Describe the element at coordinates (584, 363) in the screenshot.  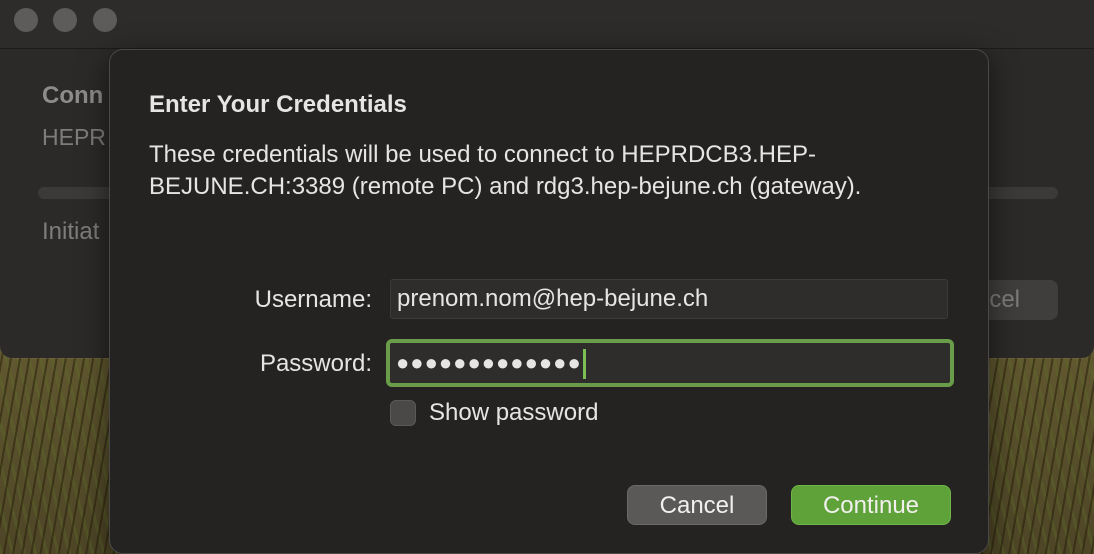
I see `text-cursor` at that location.